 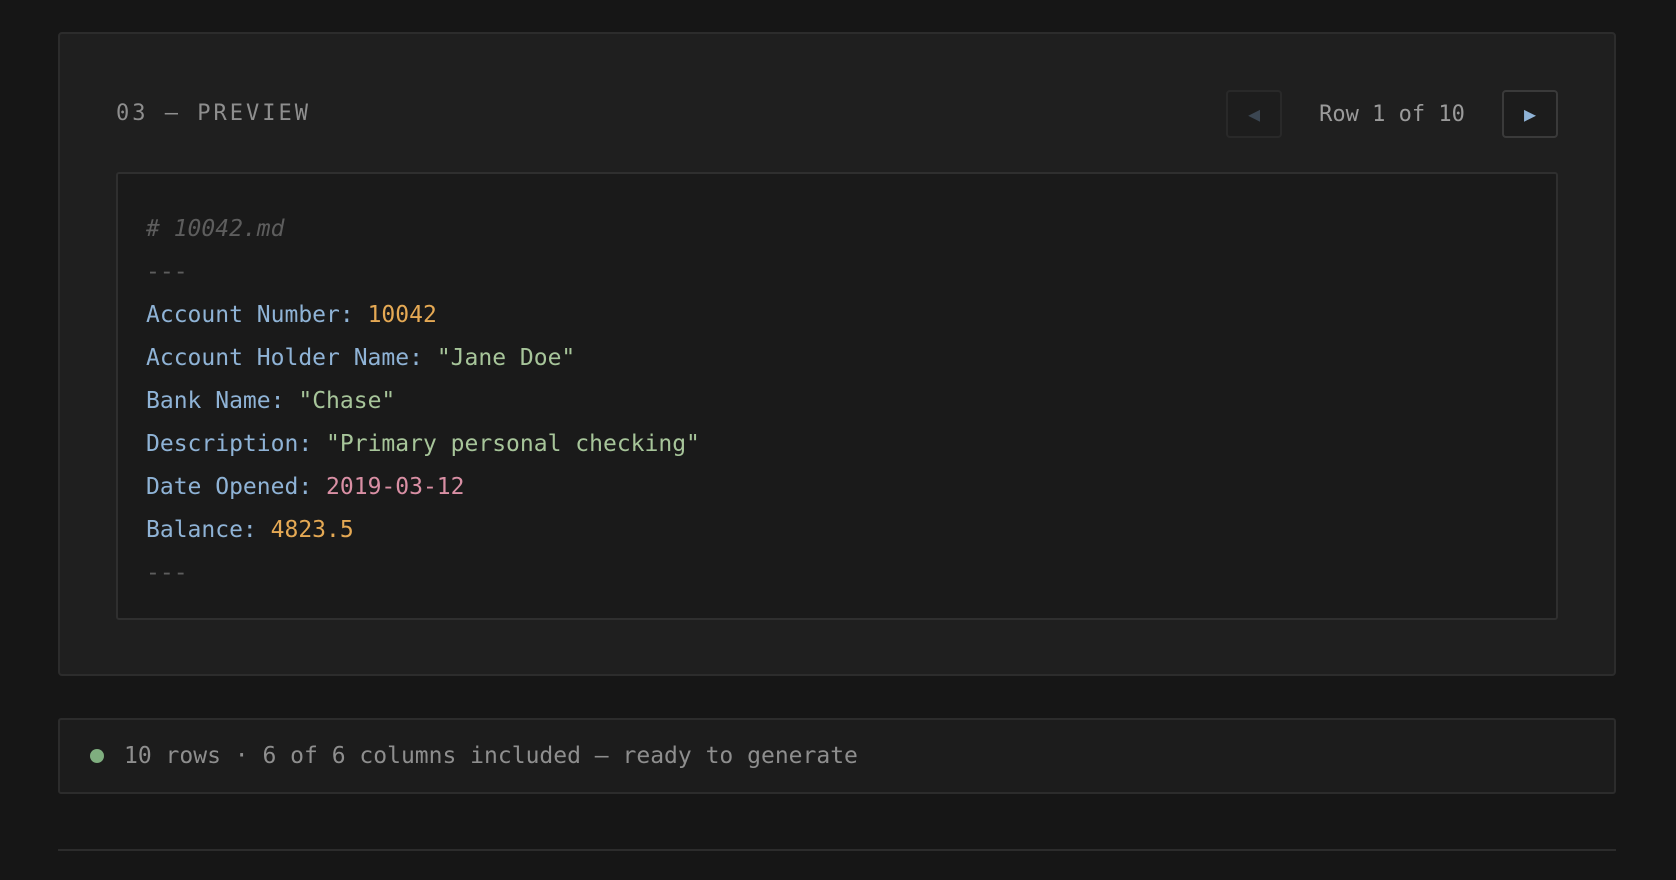 What do you see at coordinates (215, 229) in the screenshot?
I see `file-name-comment: # 10042.md` at bounding box center [215, 229].